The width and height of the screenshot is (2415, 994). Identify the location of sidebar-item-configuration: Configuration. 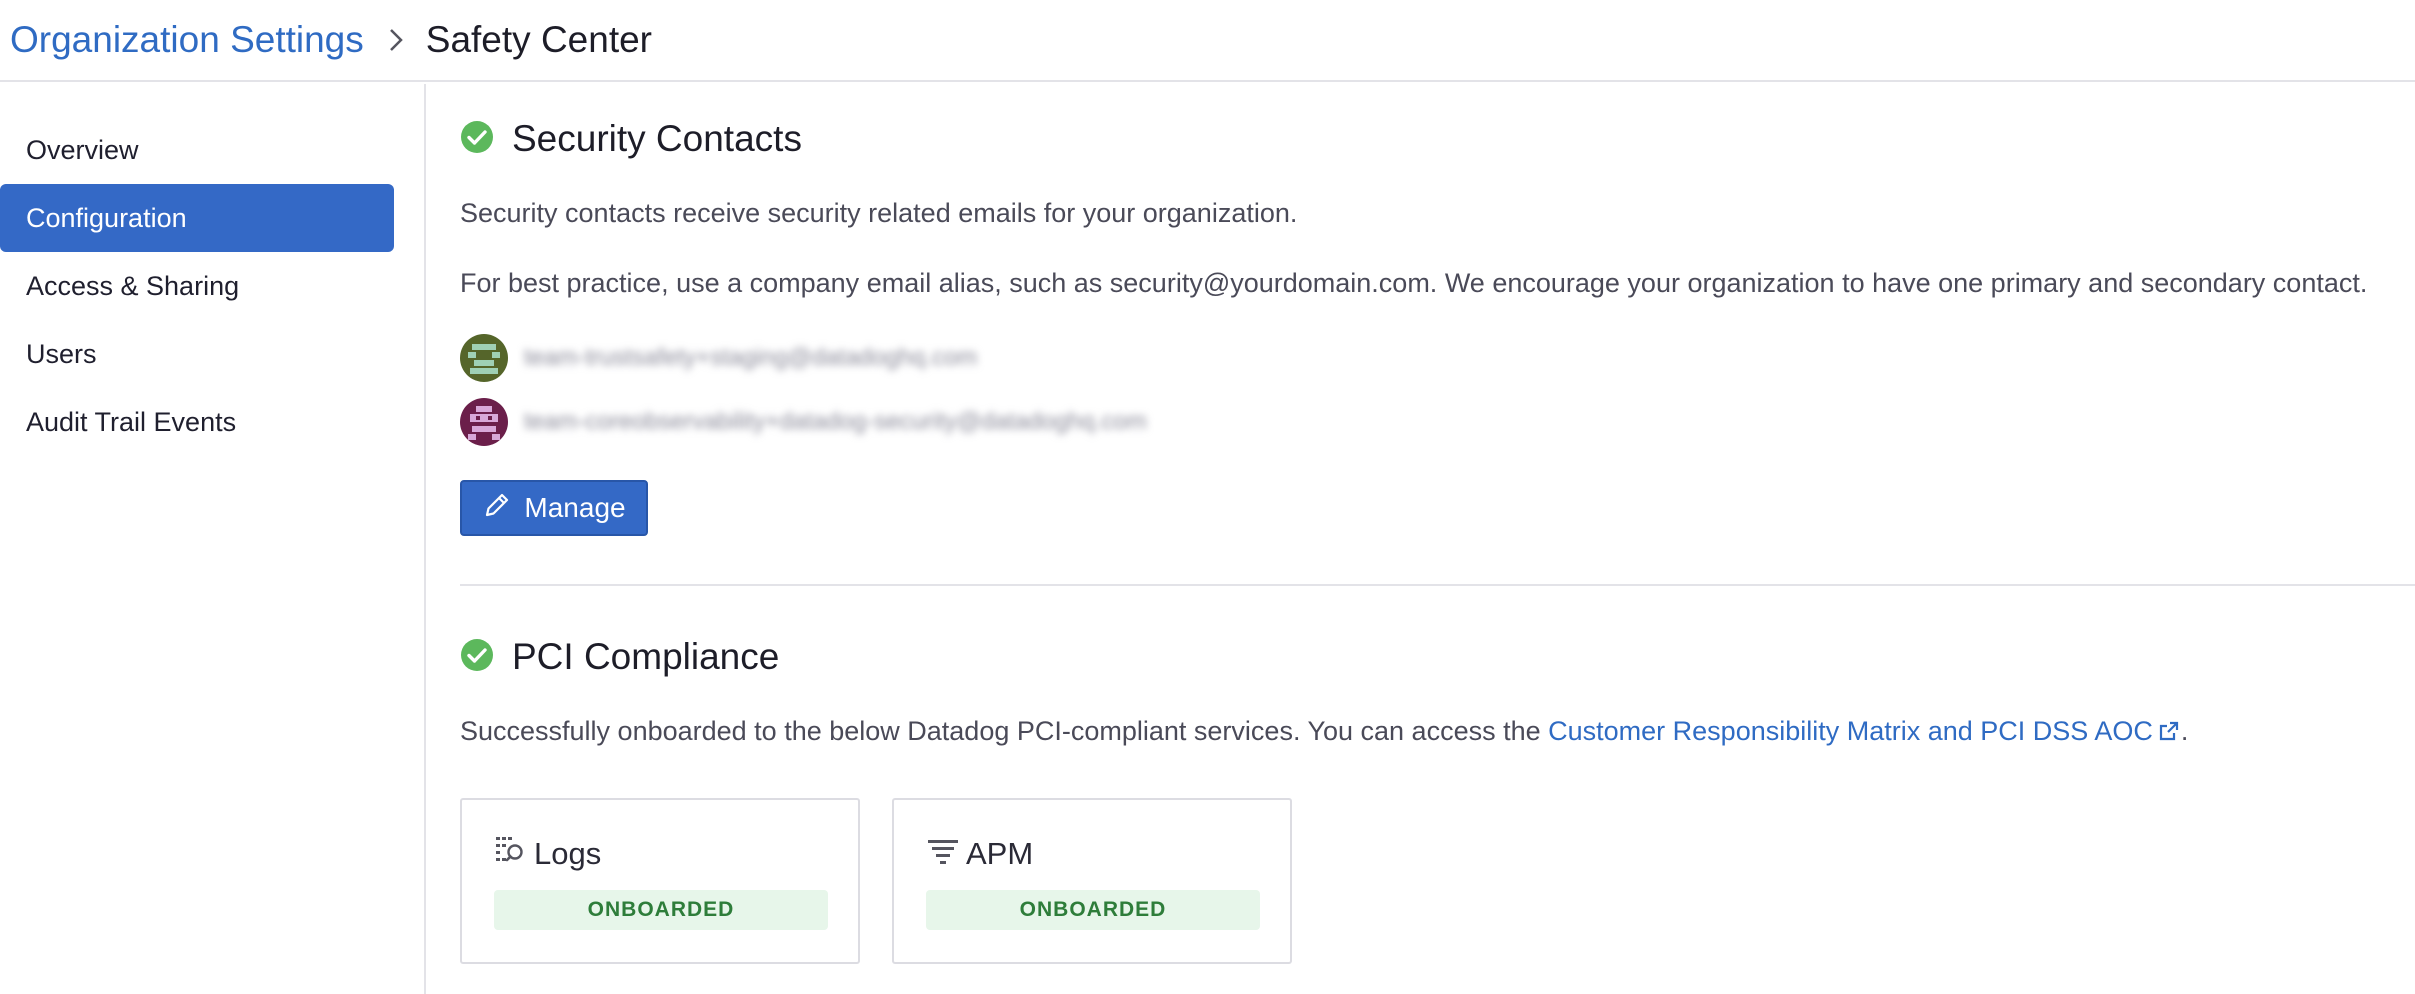
(197, 218).